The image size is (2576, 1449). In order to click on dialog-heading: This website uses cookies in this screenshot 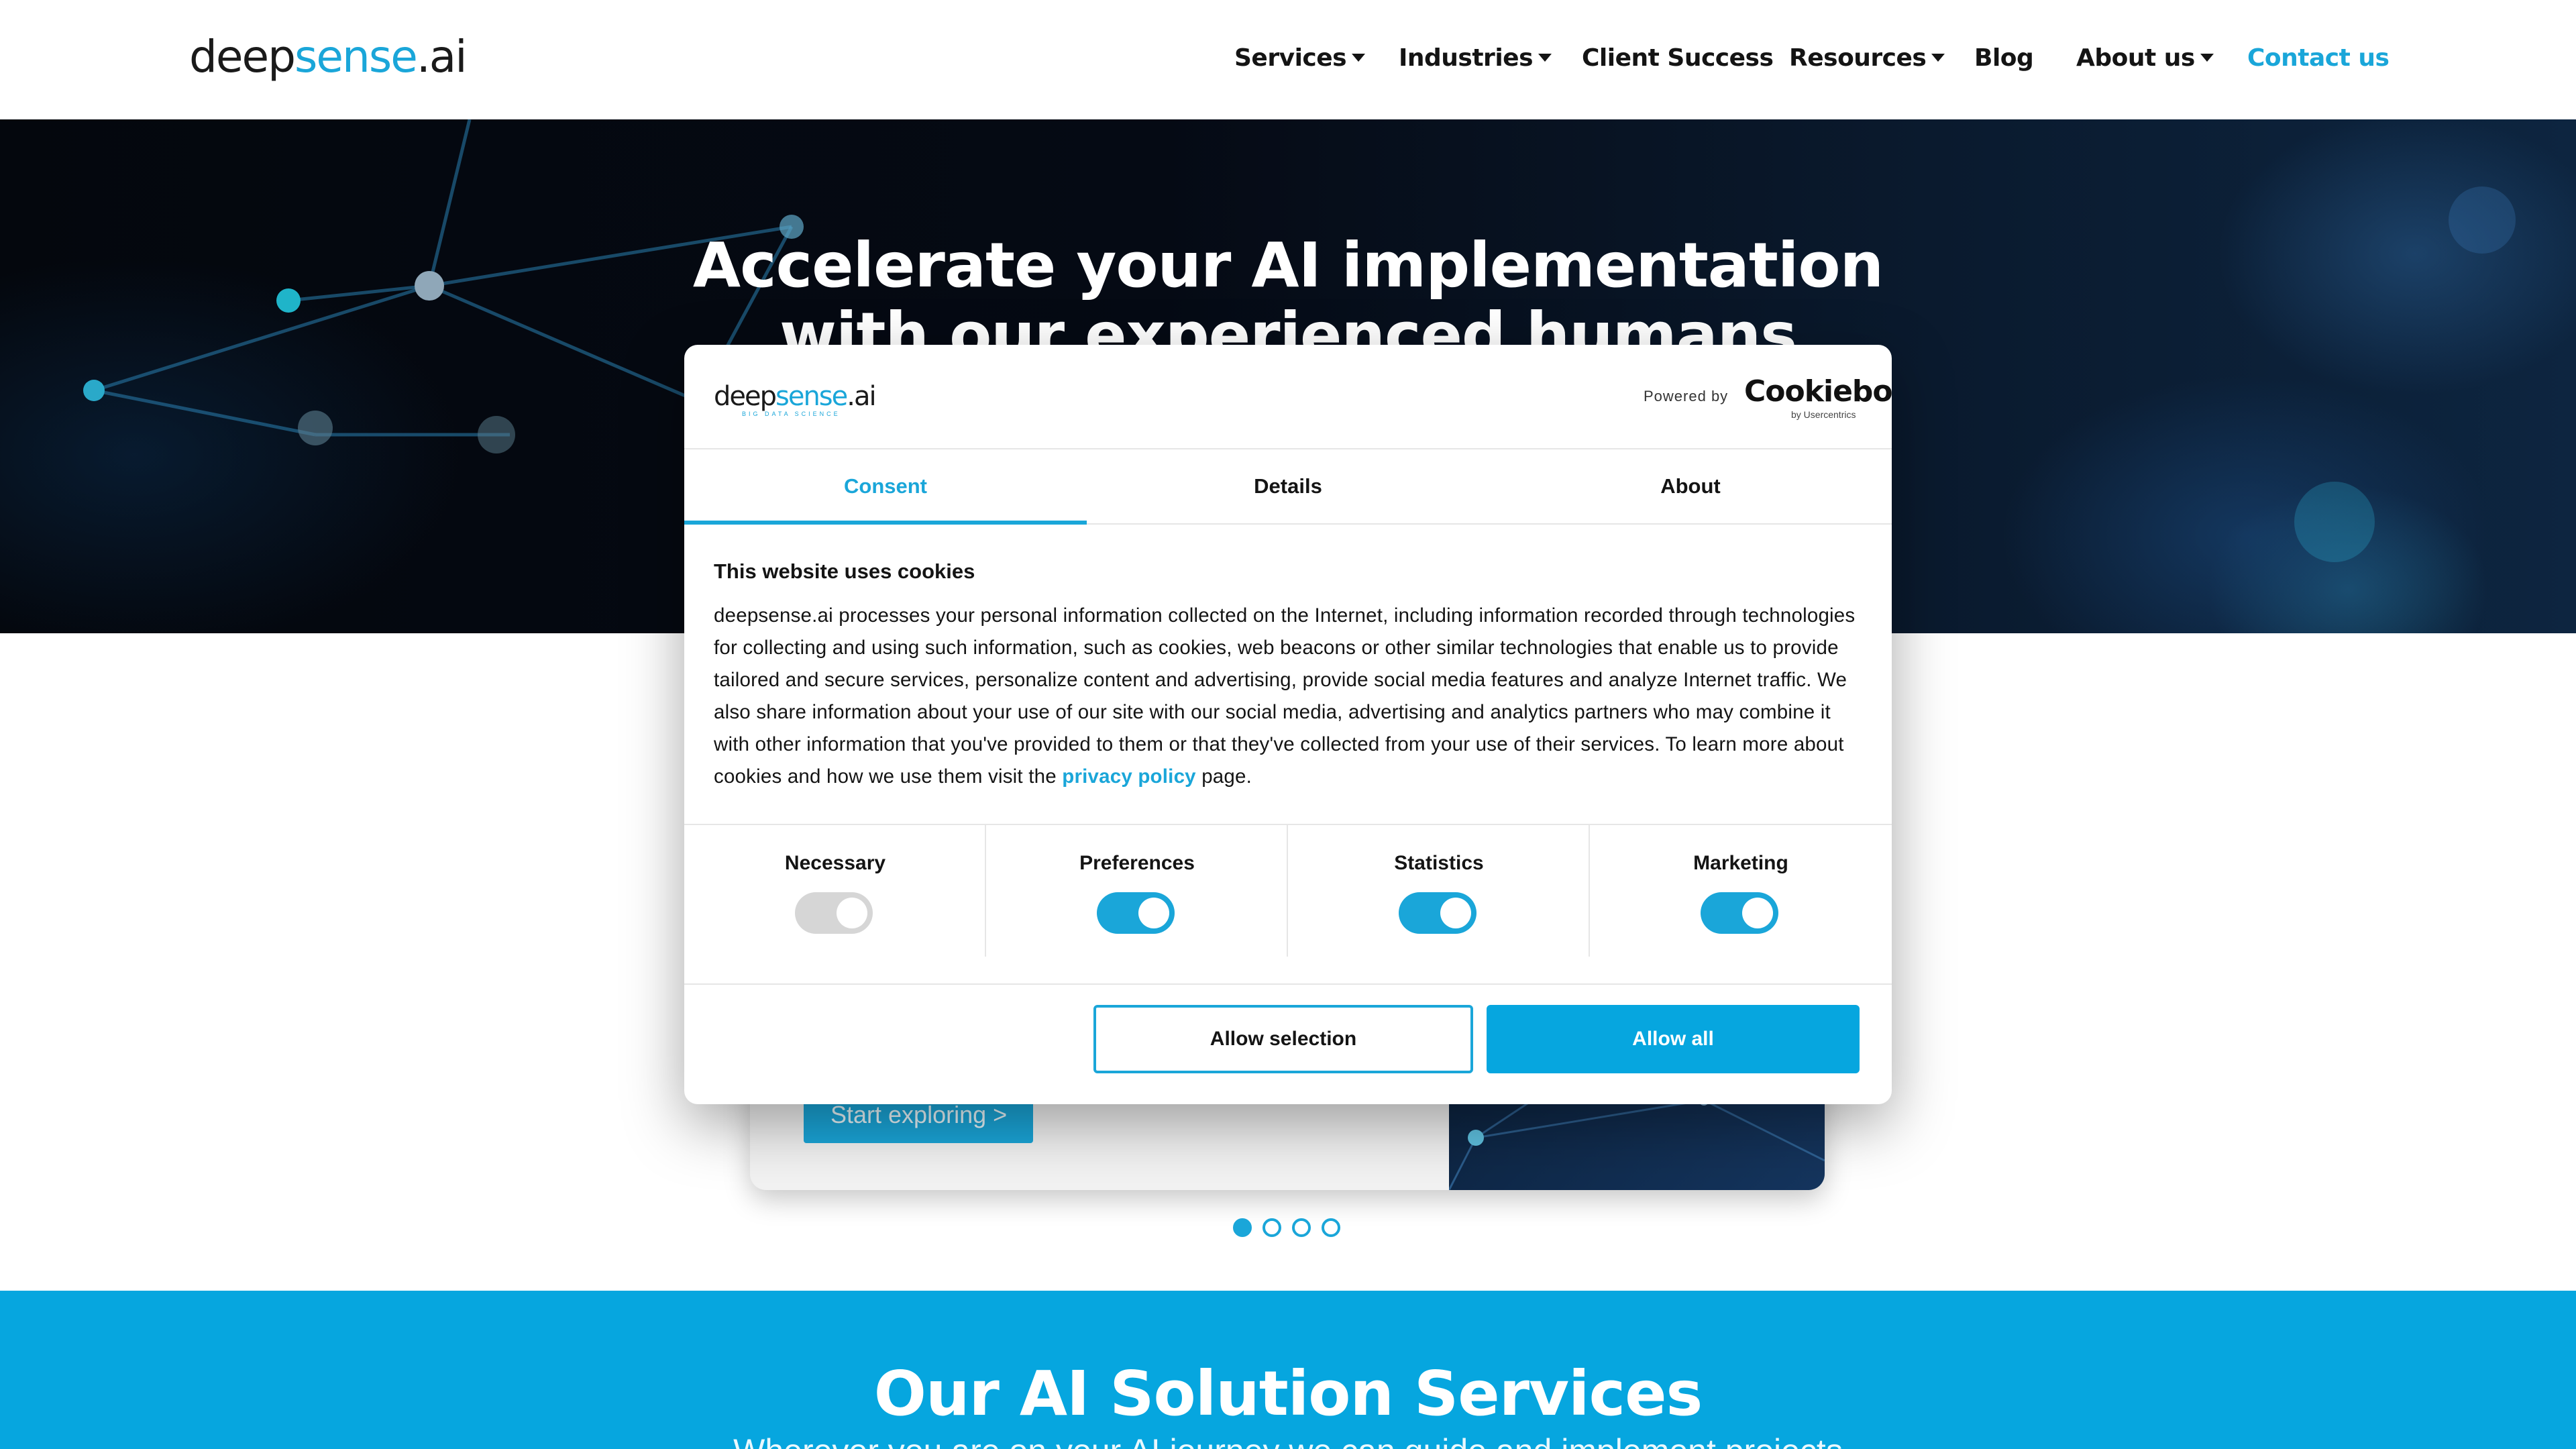, I will do `click(844, 571)`.